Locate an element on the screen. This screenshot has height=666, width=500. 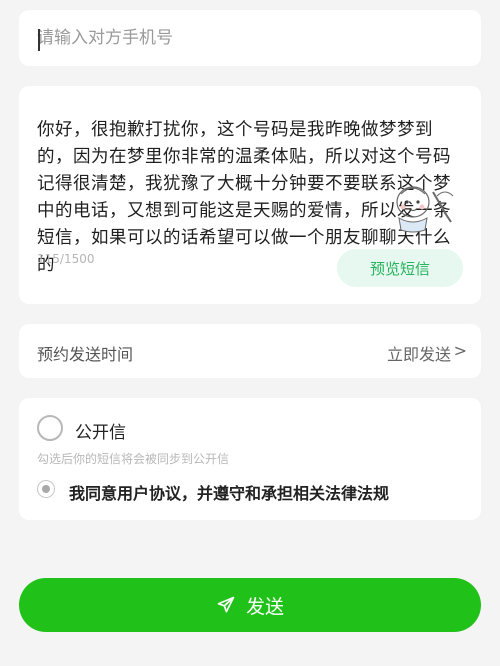
agree-terms-radio is located at coordinates (46, 489).